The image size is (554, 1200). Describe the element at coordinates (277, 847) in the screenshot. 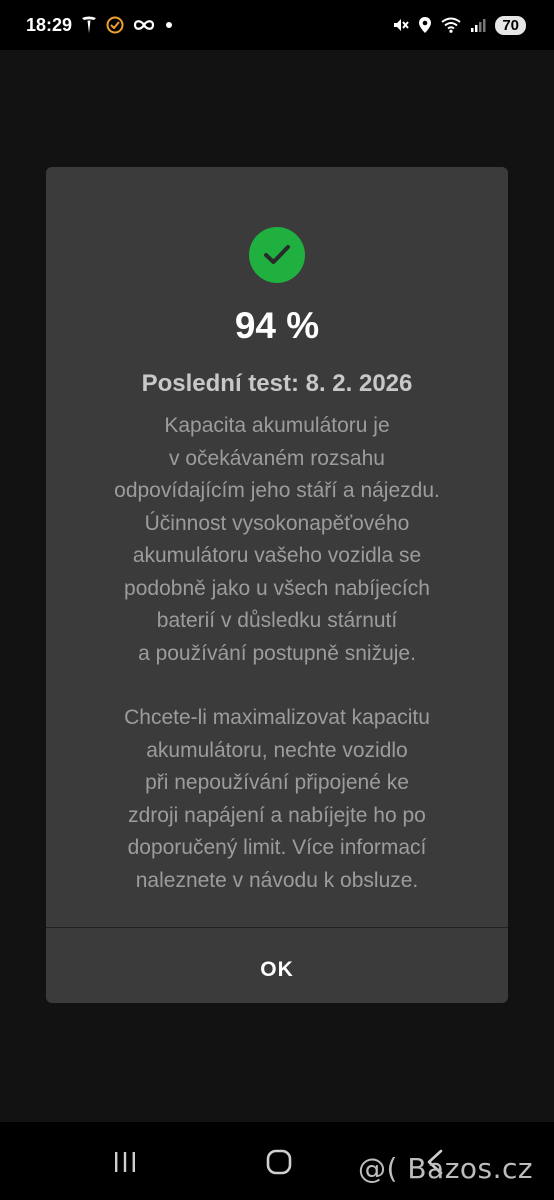

I see `tip-line: doporučený limit. Více informací` at that location.